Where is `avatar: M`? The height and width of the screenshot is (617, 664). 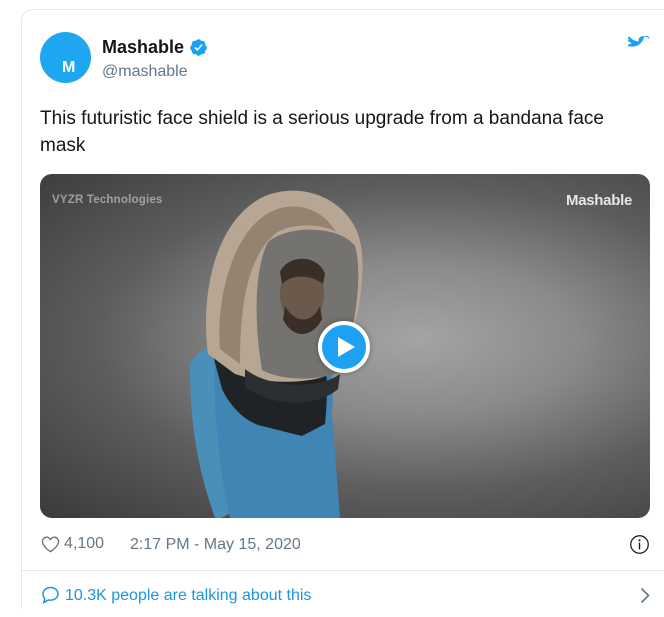
avatar: M is located at coordinates (65, 57).